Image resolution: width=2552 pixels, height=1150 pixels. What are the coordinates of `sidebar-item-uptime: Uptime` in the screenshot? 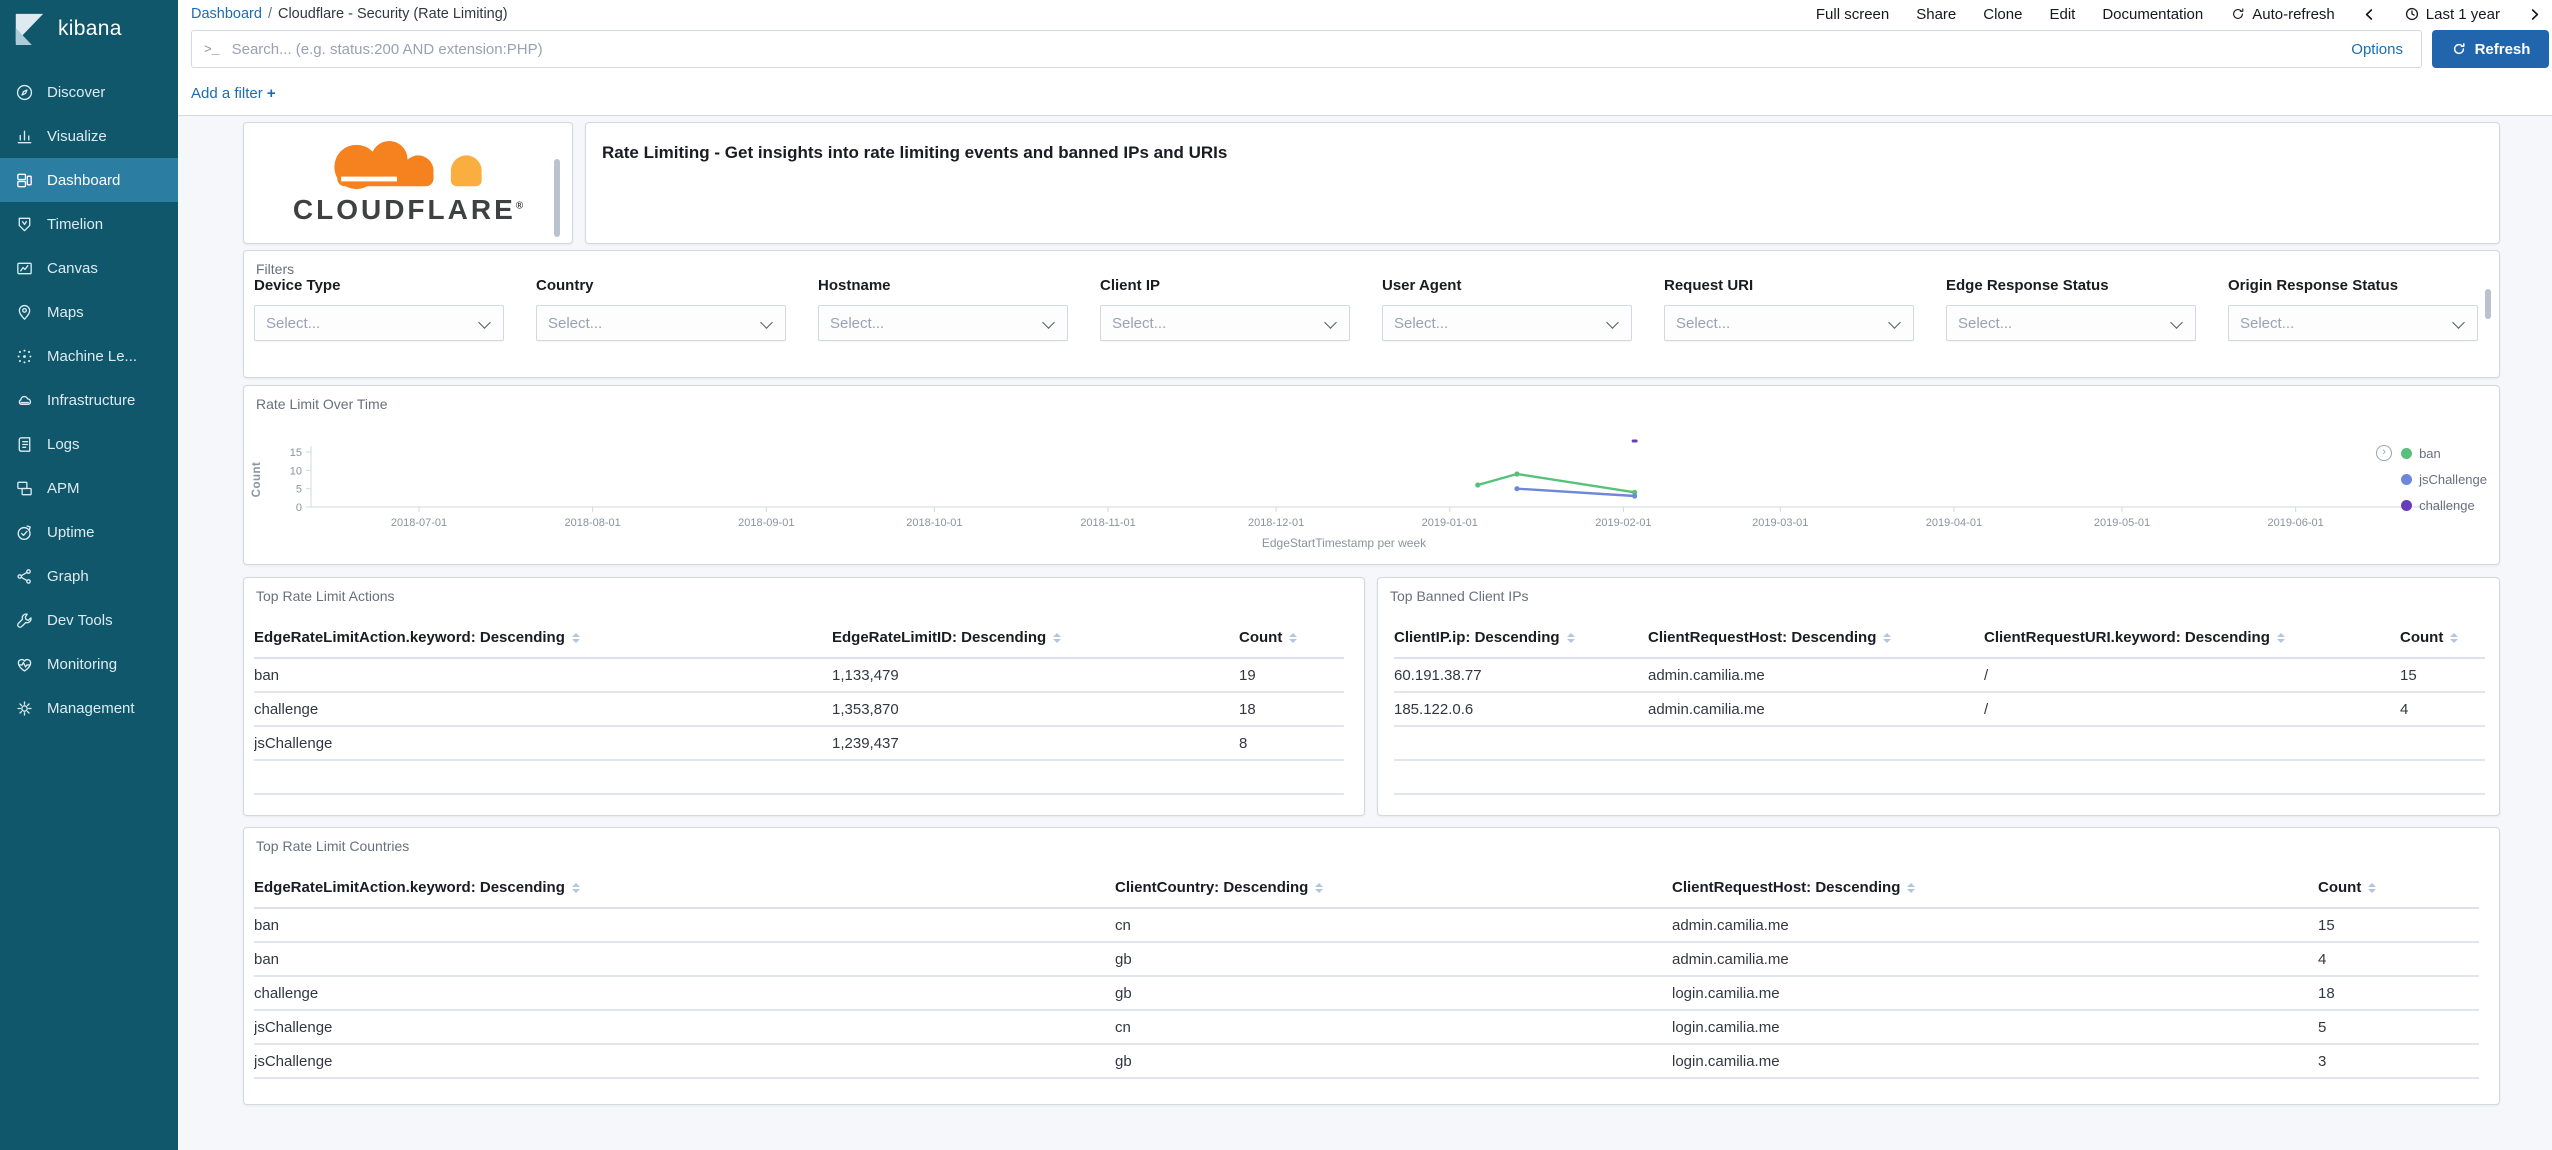 It's located at (89, 532).